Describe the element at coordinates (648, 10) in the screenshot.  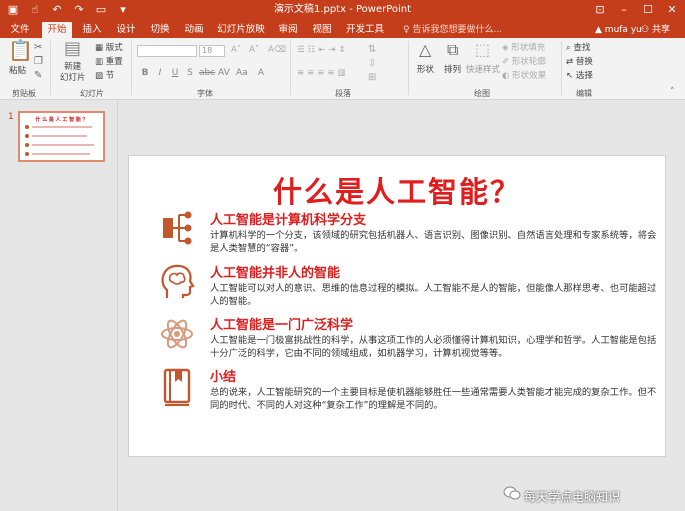
I see `maximize-icon: ☐` at that location.